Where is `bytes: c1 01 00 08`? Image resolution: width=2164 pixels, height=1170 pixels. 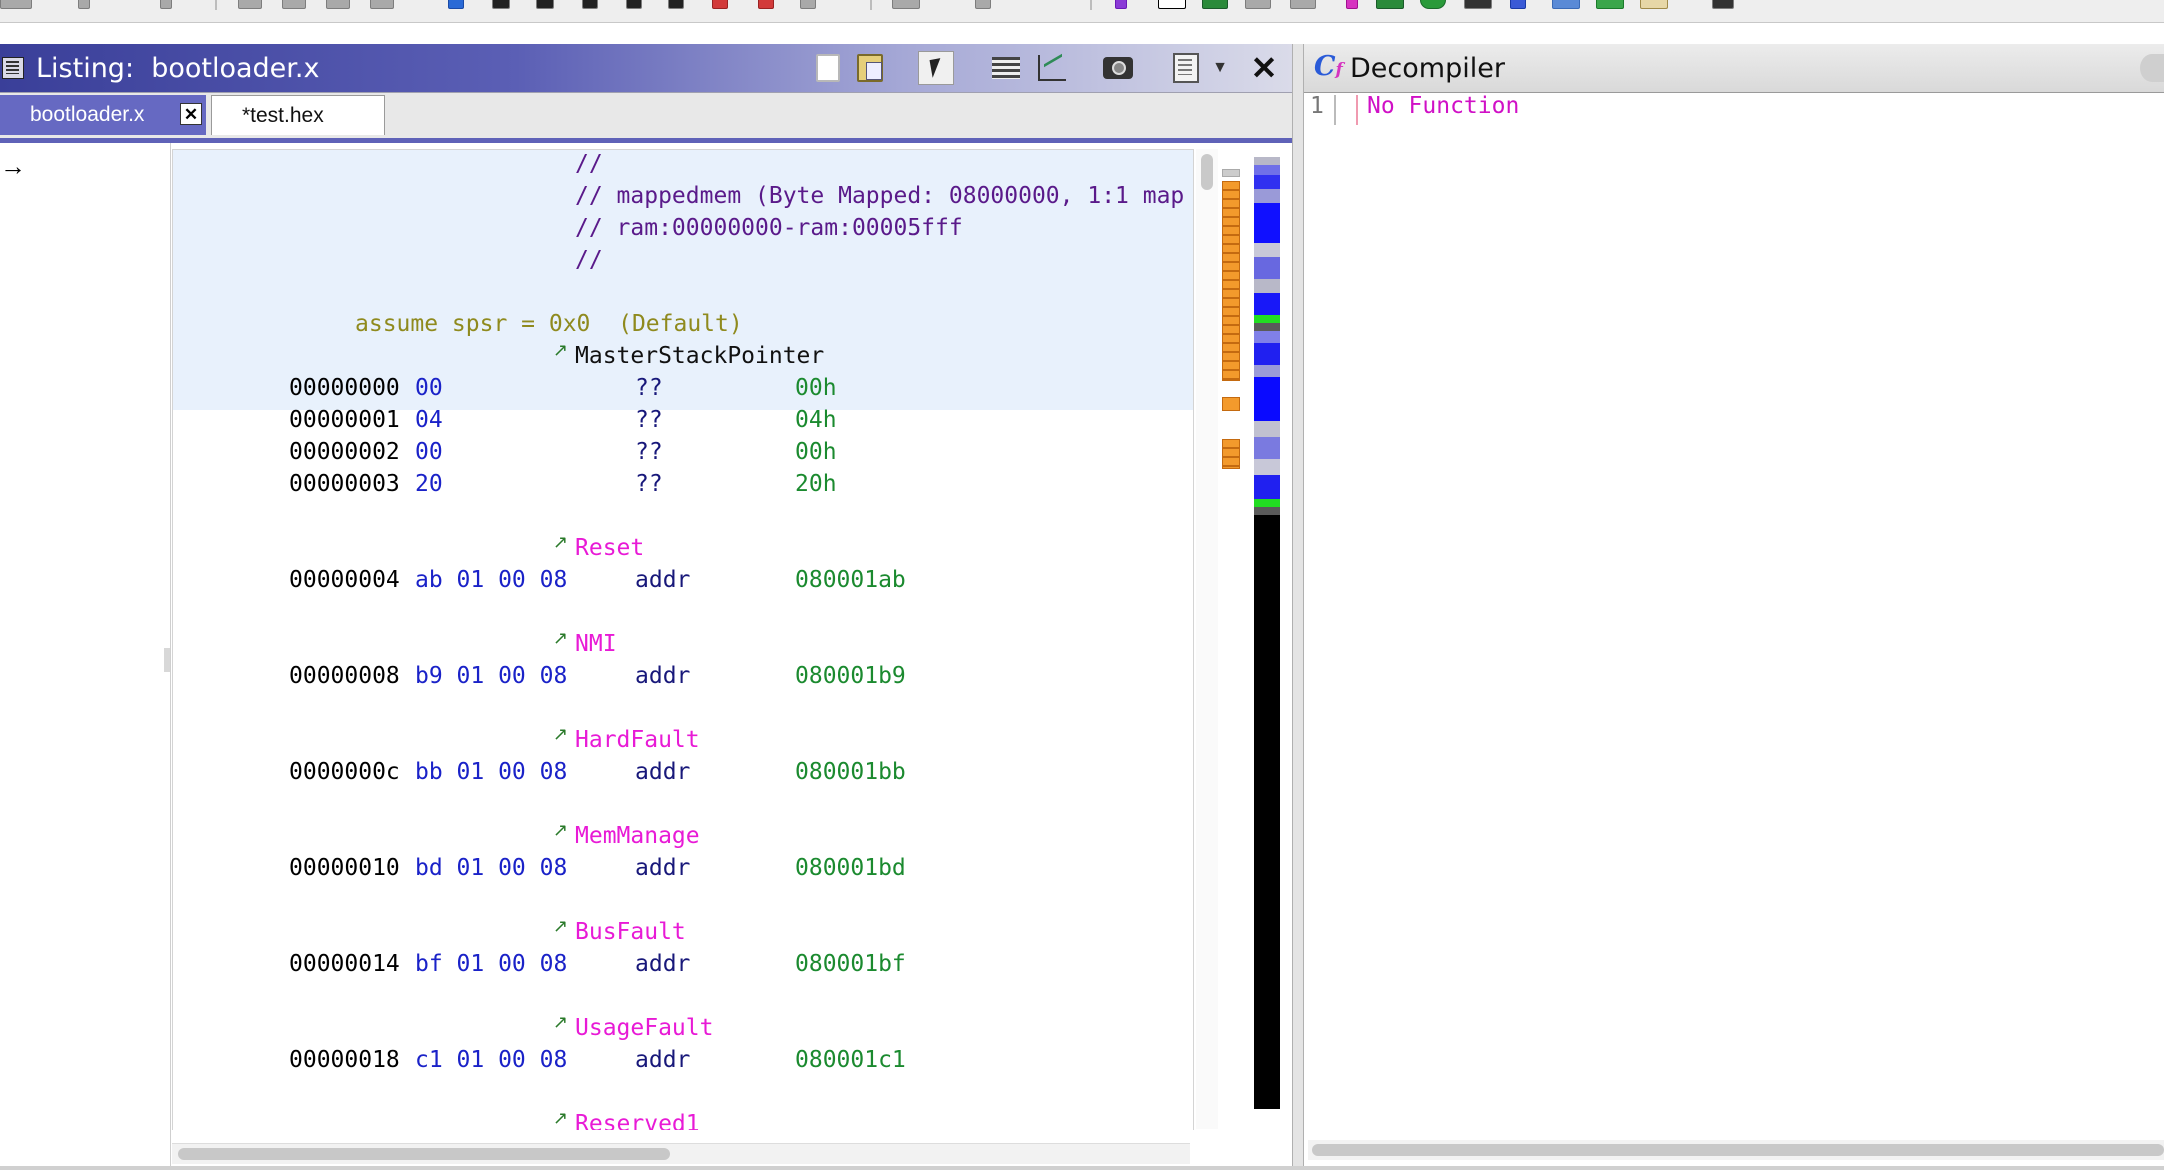
bytes: c1 01 00 08 is located at coordinates (491, 1060).